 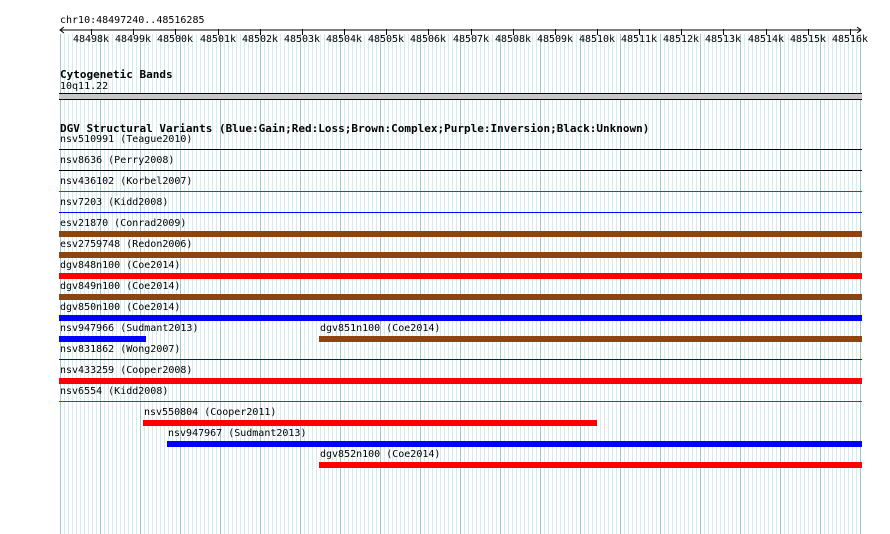 I want to click on feature-label: nsv947966 (Sudmant2013), so click(x=129, y=328).